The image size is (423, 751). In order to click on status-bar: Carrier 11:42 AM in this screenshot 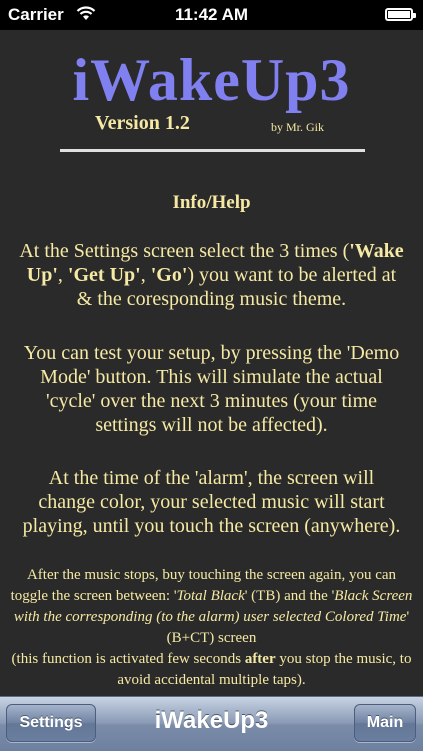, I will do `click(211, 15)`.